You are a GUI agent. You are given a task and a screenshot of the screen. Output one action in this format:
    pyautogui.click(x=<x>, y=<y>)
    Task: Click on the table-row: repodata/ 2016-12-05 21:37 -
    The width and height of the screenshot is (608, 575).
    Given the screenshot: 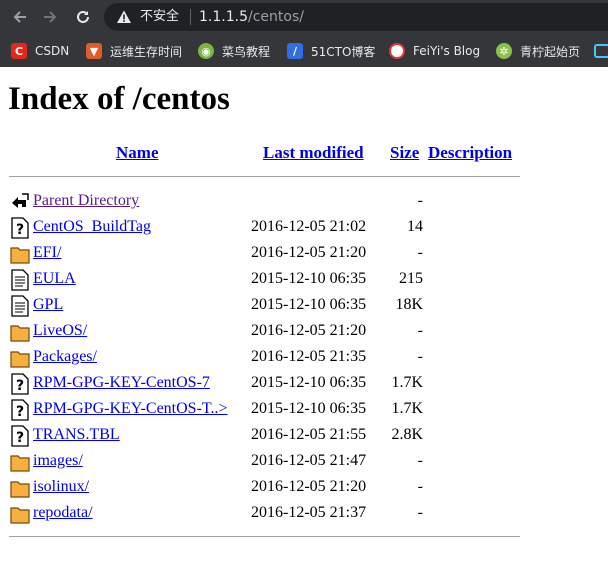 What is the action you would take?
    pyautogui.click(x=304, y=513)
    